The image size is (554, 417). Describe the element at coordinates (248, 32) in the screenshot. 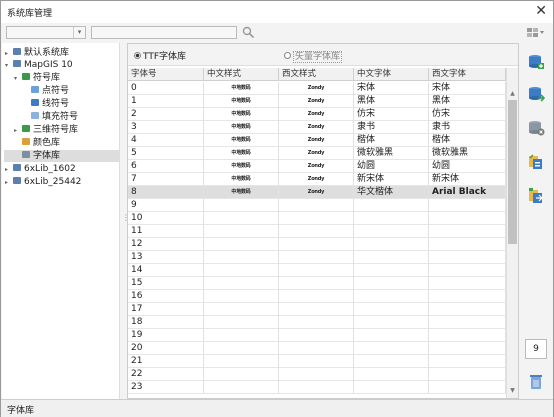

I see `search-icon` at that location.